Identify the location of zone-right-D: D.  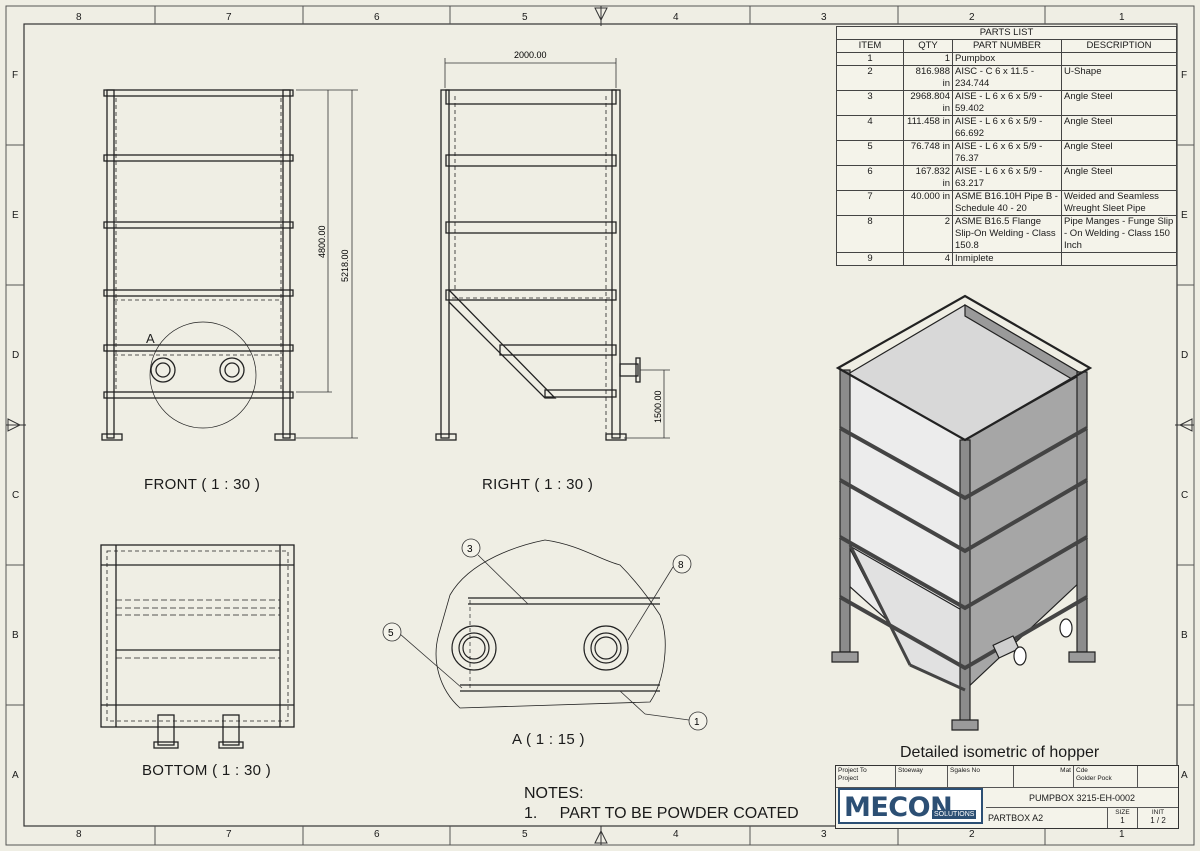
(1185, 355).